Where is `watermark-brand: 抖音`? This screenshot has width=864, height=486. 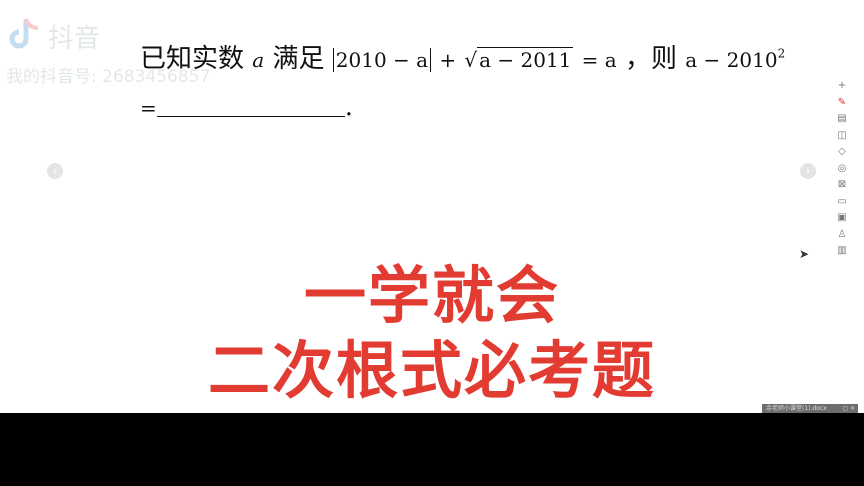
watermark-brand: 抖音 is located at coordinates (74, 39).